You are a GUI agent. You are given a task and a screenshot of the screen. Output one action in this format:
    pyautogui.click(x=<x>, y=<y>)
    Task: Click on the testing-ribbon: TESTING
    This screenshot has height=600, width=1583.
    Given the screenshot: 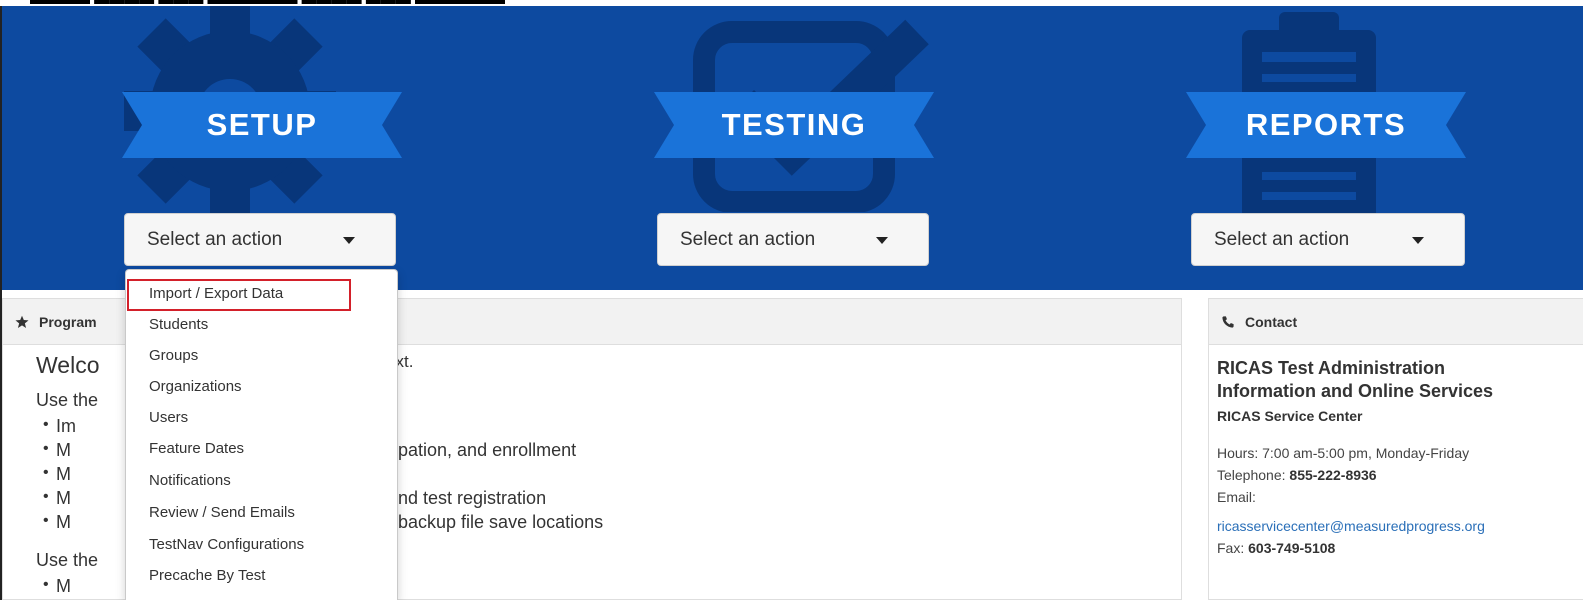 What is the action you would take?
    pyautogui.click(x=794, y=125)
    